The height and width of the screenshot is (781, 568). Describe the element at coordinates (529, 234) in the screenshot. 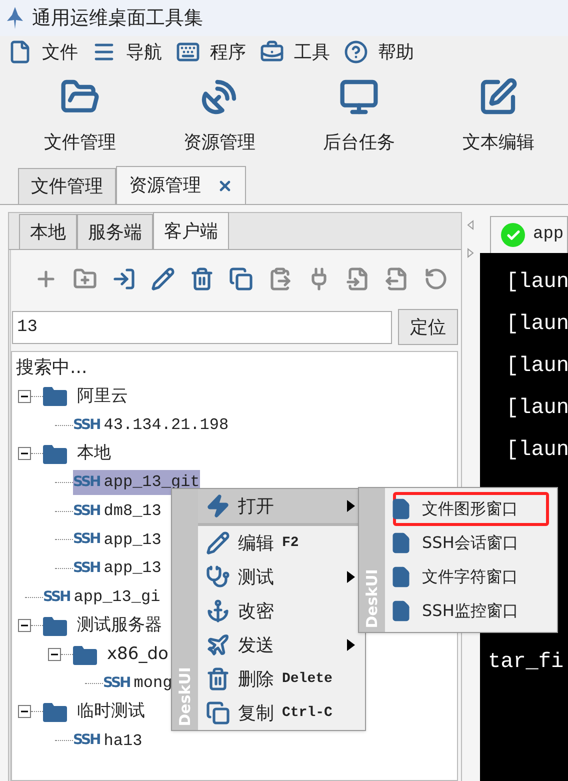

I see `terminal-tab: app` at that location.